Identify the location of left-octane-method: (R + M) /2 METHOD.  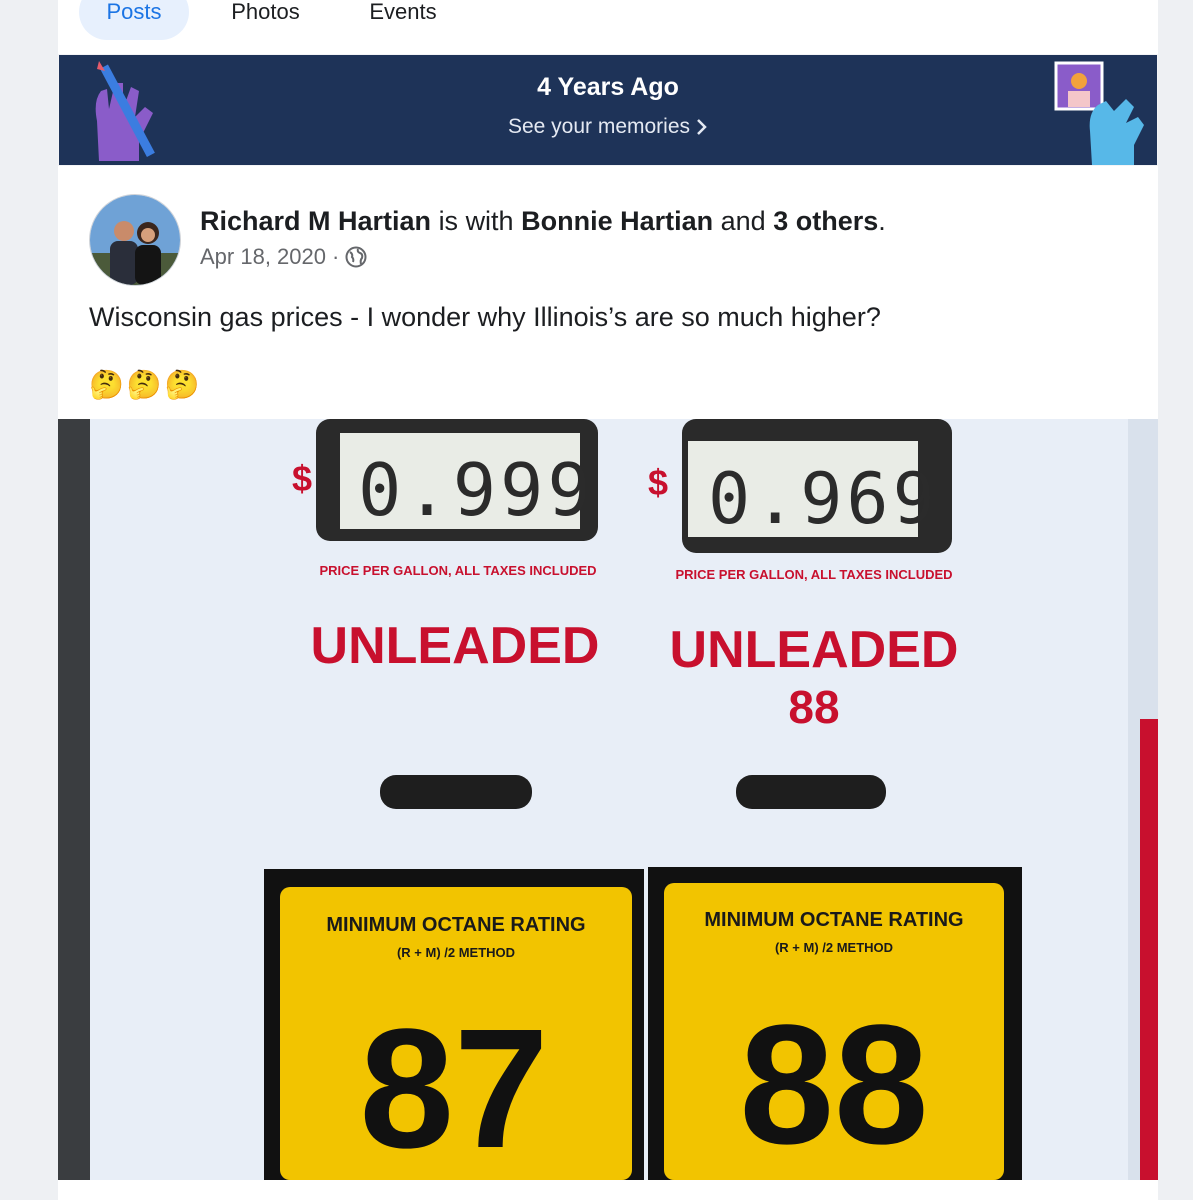
(456, 952).